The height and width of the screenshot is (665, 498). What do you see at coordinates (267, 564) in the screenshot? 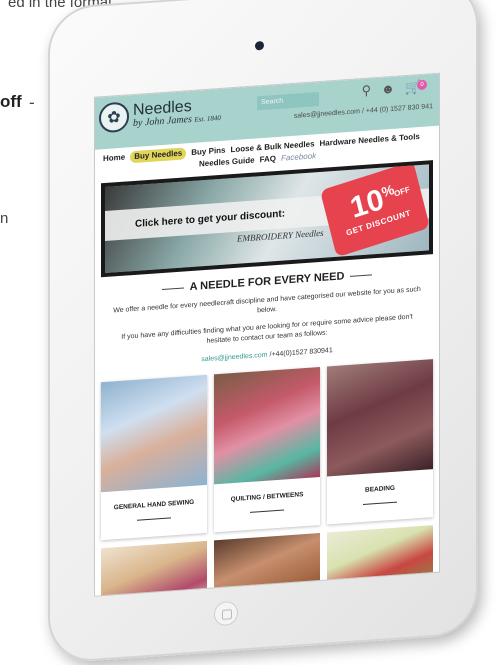
I see `category-card-hand-crafts` at bounding box center [267, 564].